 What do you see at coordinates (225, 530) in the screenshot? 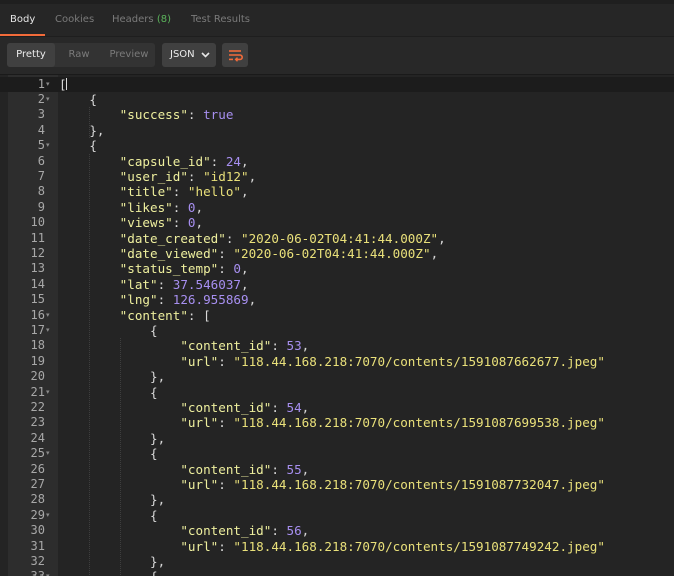
I see `code-token: "content_id"` at bounding box center [225, 530].